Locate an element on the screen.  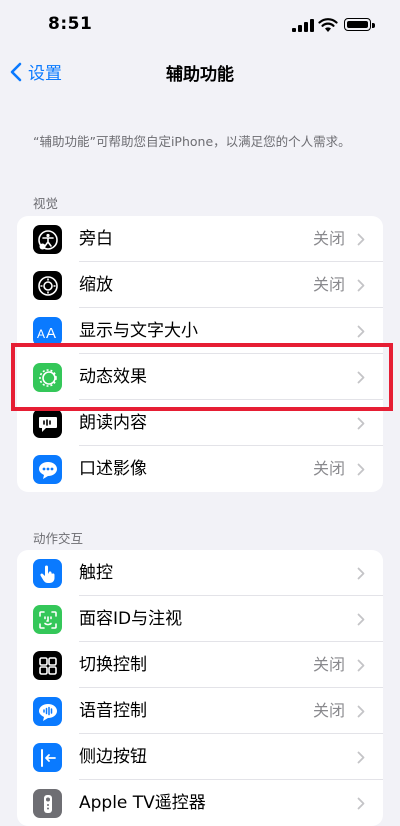
status-time: 8:51 is located at coordinates (70, 24).